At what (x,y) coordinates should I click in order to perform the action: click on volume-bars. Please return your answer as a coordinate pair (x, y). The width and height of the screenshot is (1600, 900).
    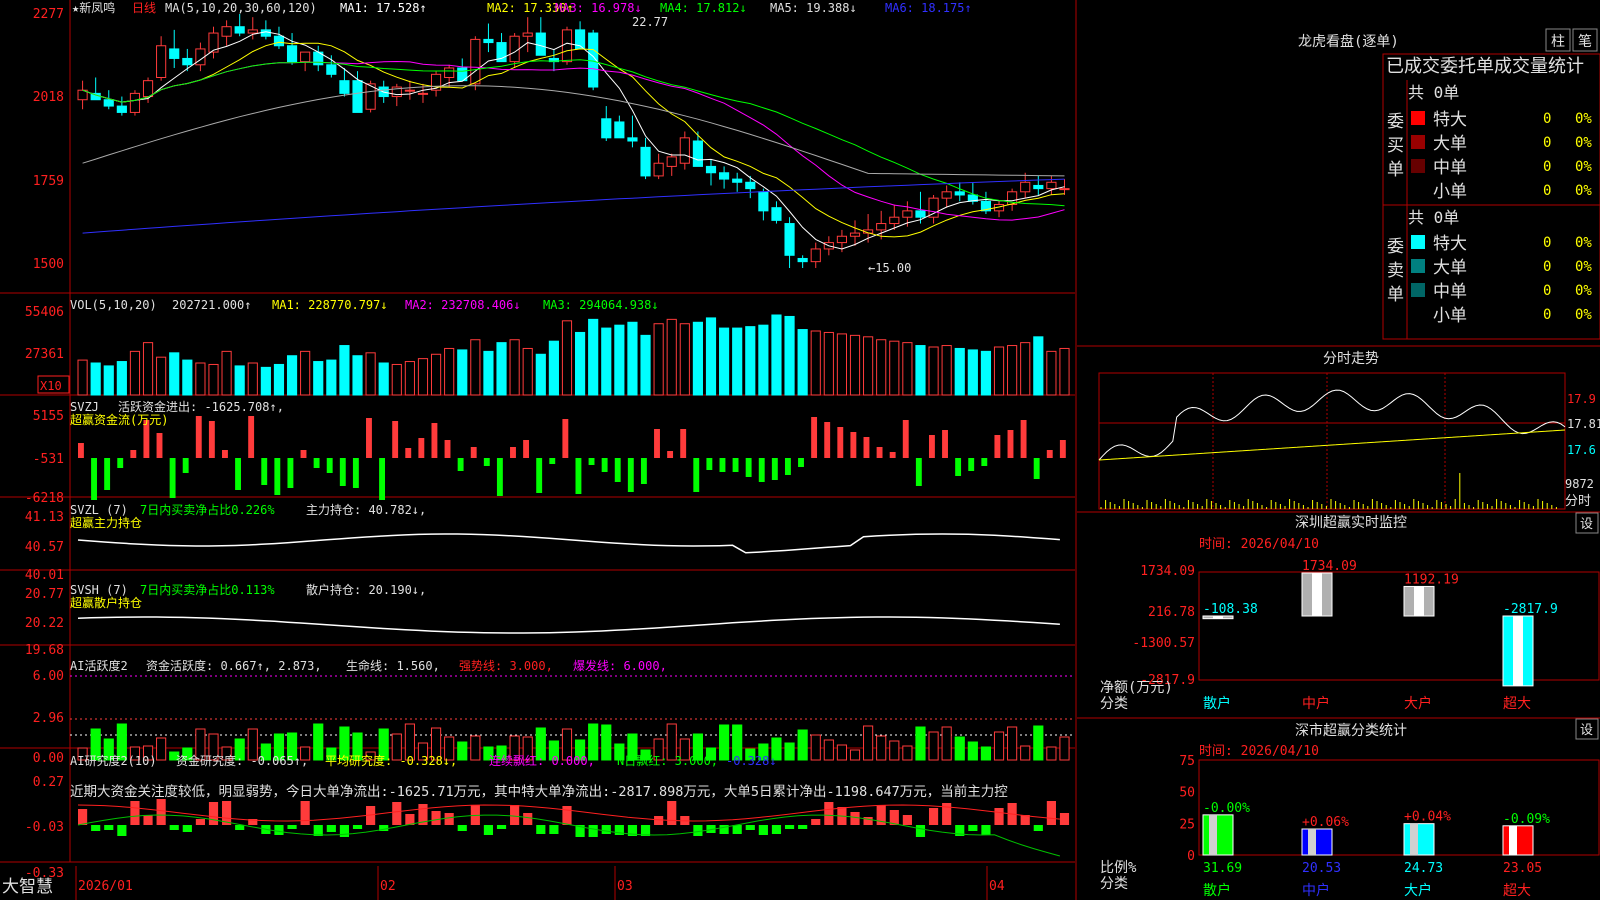
    Looking at the image, I should click on (573, 355).